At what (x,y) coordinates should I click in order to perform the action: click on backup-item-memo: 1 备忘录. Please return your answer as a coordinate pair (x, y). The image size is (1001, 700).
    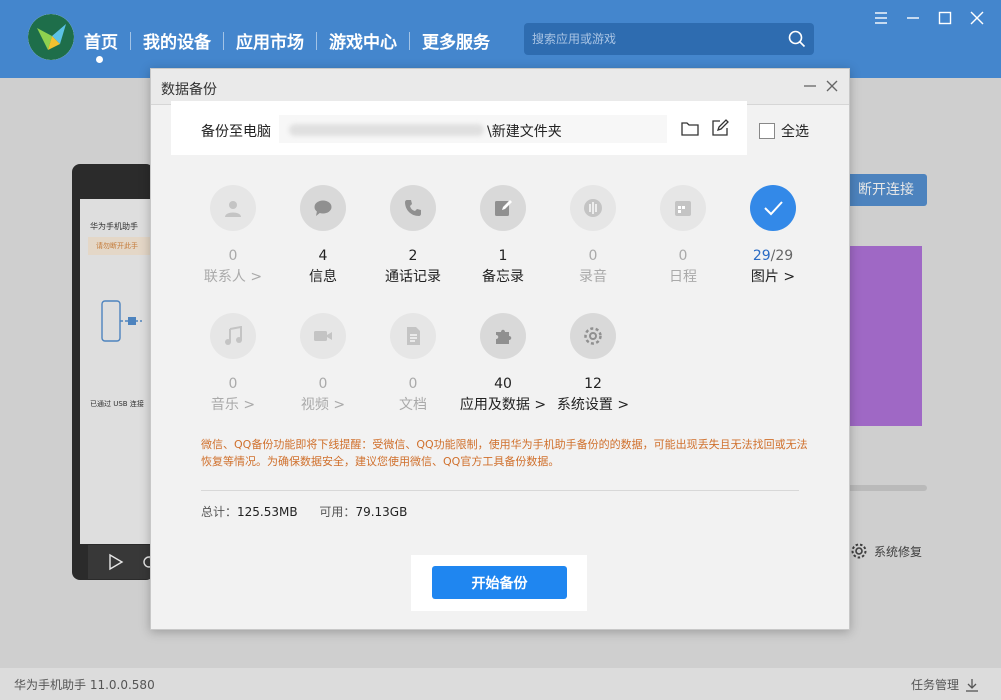
    Looking at the image, I should click on (503, 235).